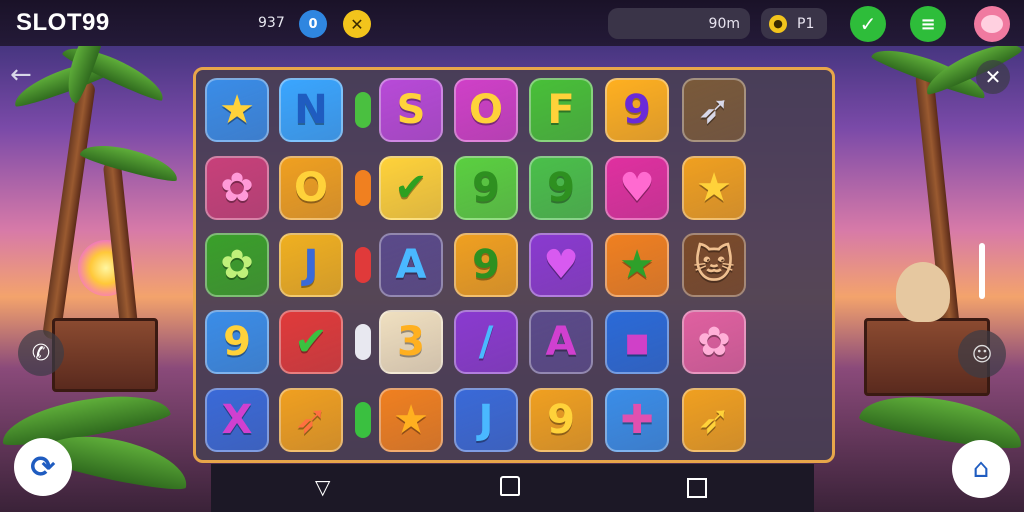  I want to click on avatar-face, so click(992, 24).